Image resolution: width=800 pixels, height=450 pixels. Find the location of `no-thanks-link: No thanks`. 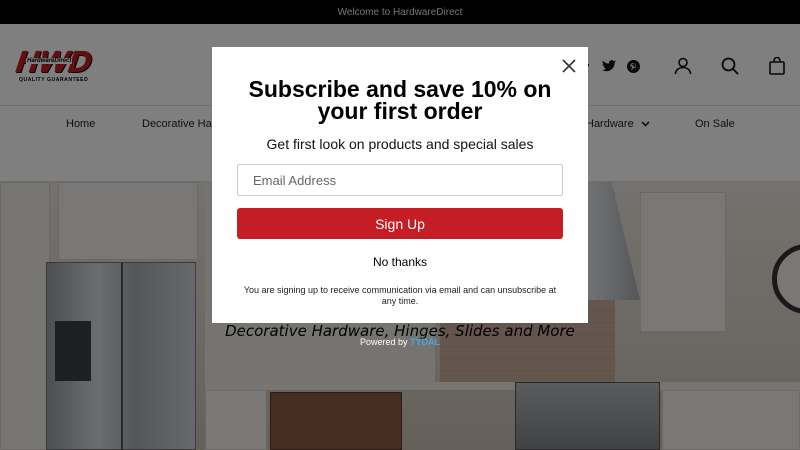

no-thanks-link: No thanks is located at coordinates (400, 262).